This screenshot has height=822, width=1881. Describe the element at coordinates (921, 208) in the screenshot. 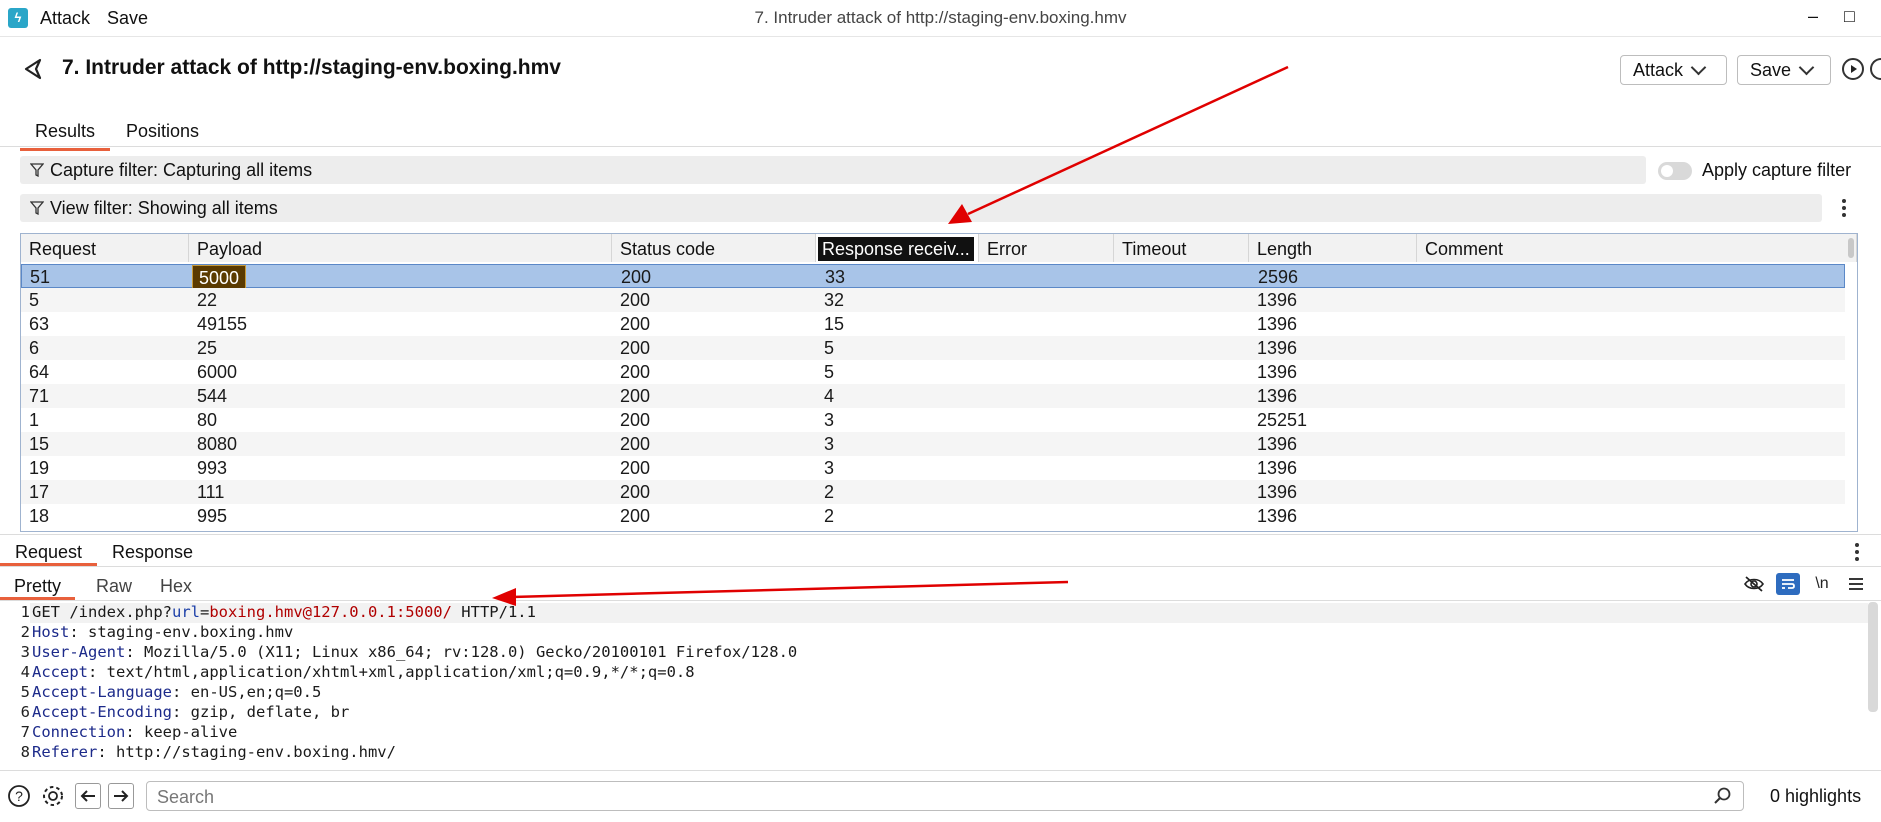

I see `view-filter-bar: View filter: Showing all items` at that location.